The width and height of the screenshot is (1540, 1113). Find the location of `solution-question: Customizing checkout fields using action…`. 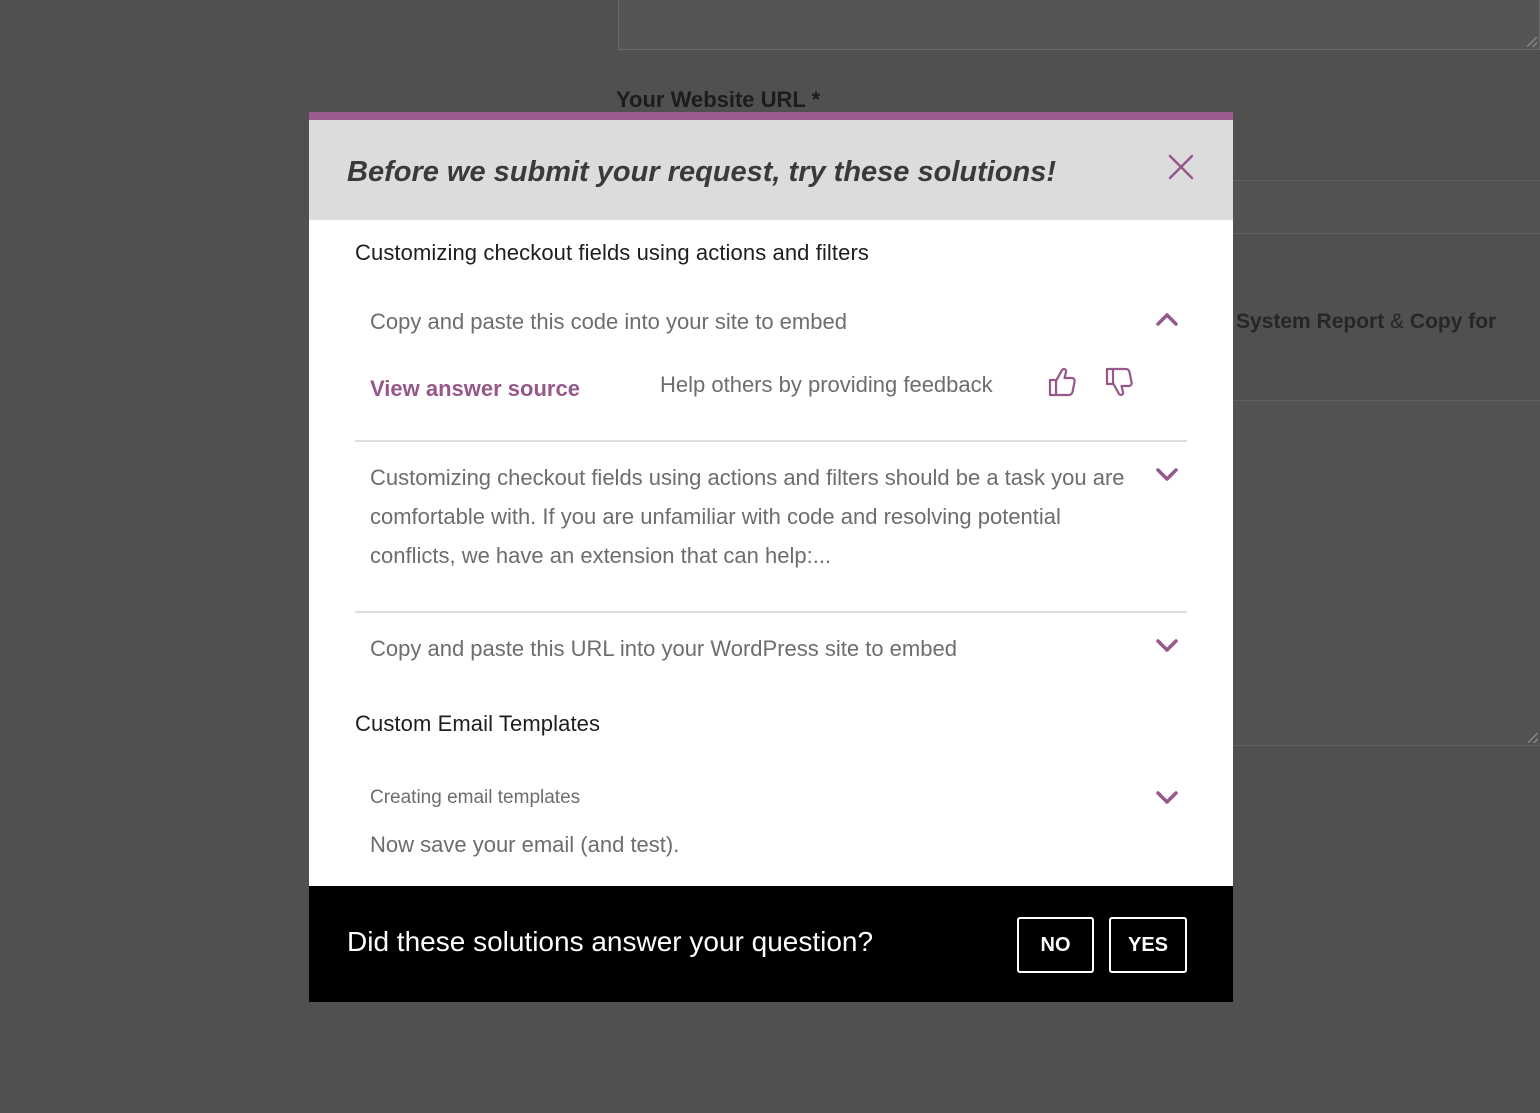

solution-question: Customizing checkout fields using action… is located at coordinates (755, 516).